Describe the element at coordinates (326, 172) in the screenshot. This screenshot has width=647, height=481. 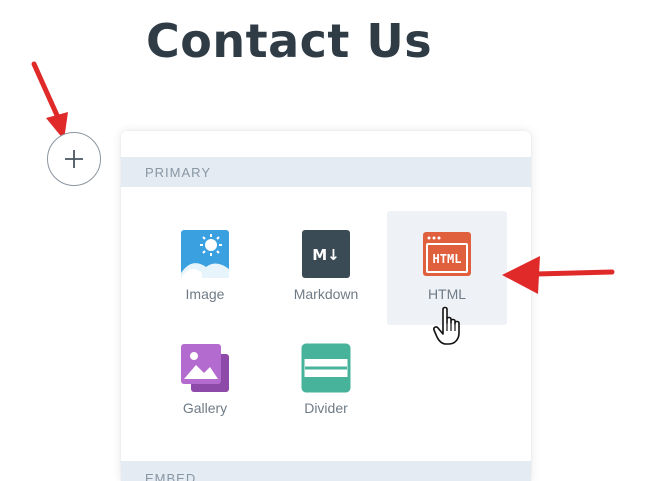
I see `section-header-primary: PRIMARY` at that location.